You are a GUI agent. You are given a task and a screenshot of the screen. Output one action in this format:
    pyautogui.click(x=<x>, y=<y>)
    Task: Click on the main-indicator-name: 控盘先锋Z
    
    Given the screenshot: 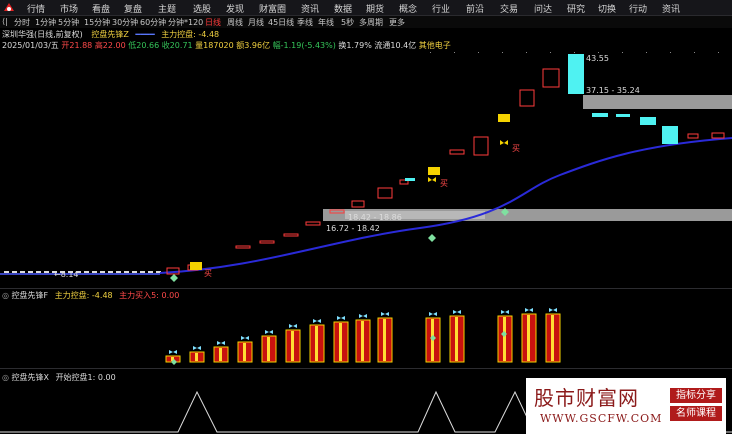 What is the action you would take?
    pyautogui.click(x=109, y=34)
    